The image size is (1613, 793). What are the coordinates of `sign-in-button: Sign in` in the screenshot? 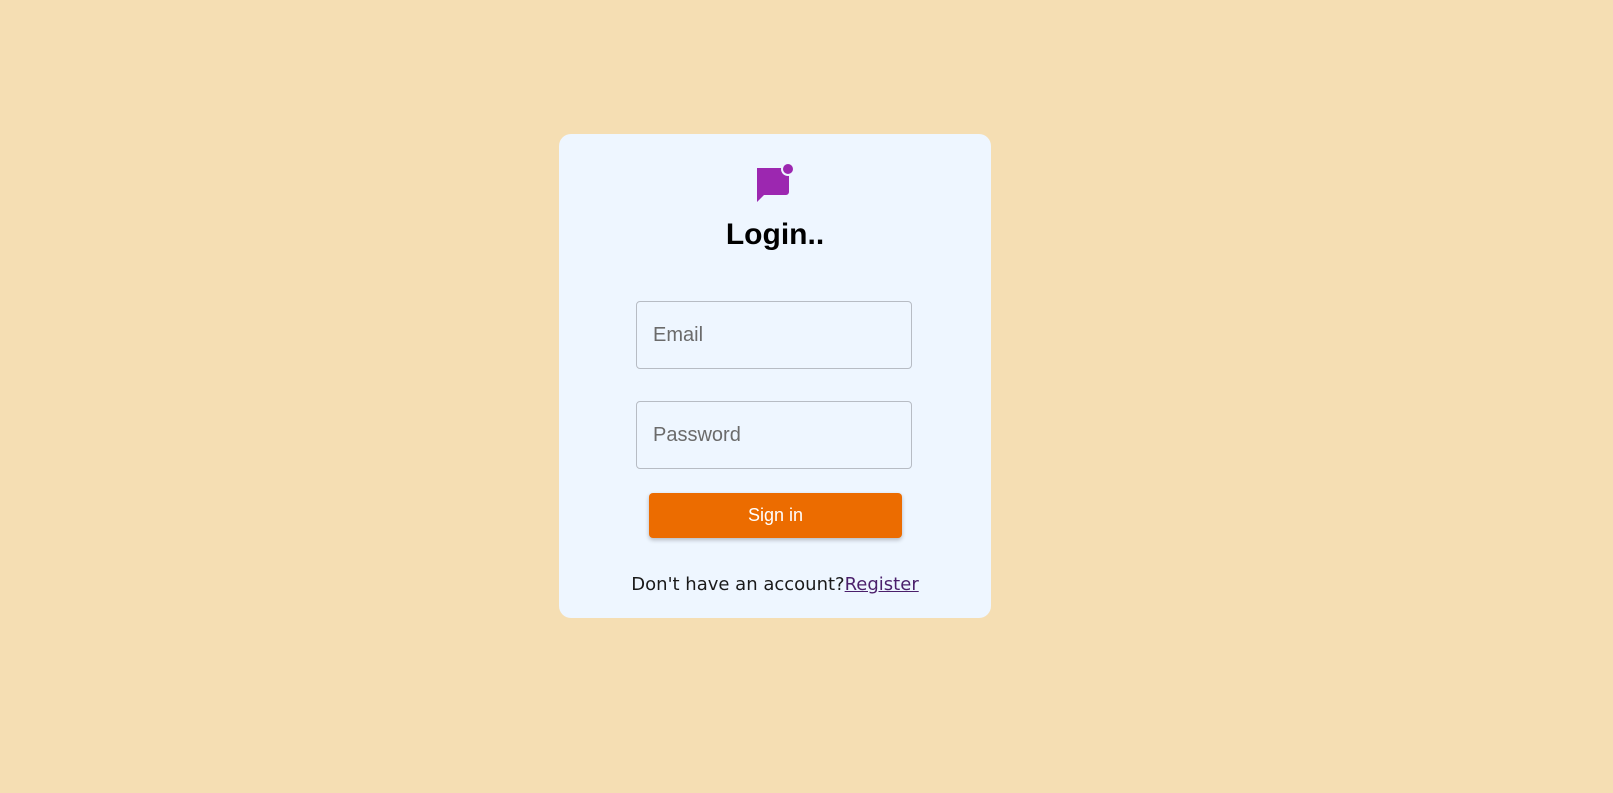 It's located at (775, 515).